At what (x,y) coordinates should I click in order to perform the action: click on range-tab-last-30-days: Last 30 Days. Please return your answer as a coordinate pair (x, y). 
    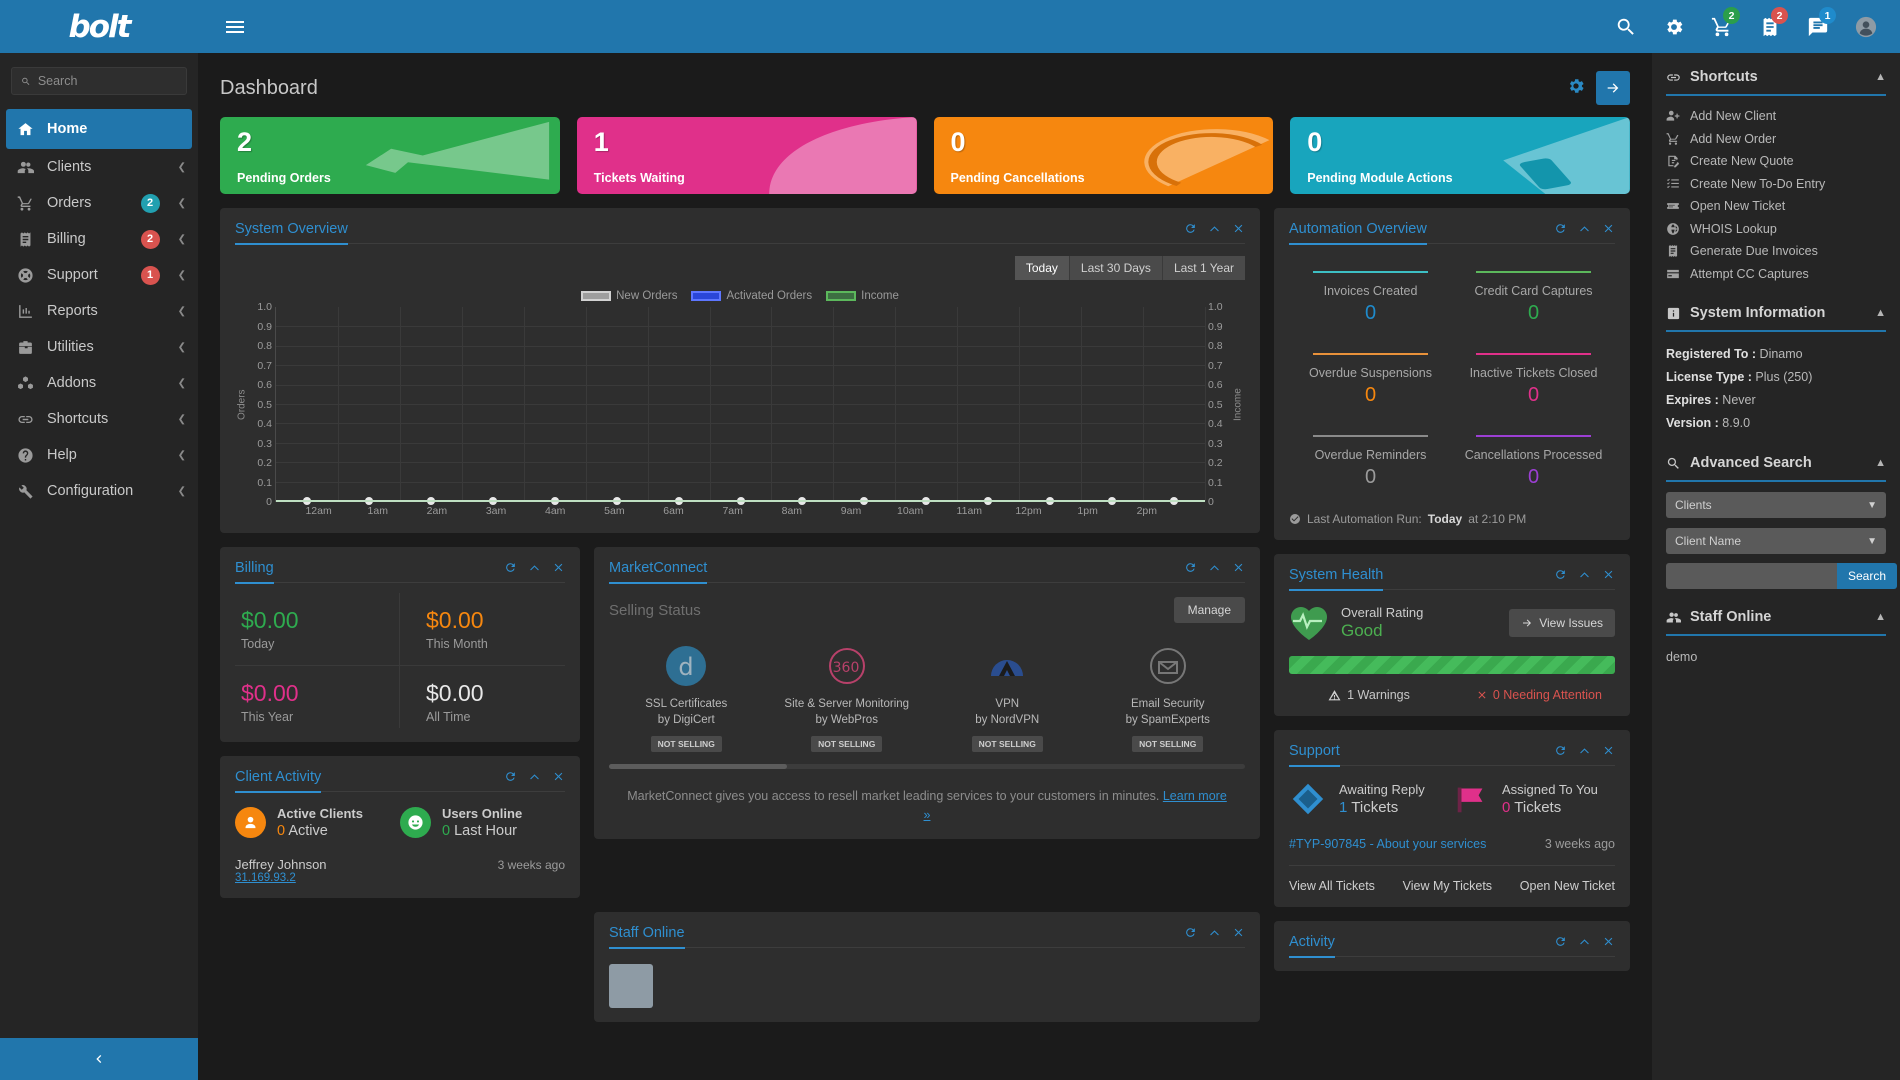
    Looking at the image, I should click on (1116, 268).